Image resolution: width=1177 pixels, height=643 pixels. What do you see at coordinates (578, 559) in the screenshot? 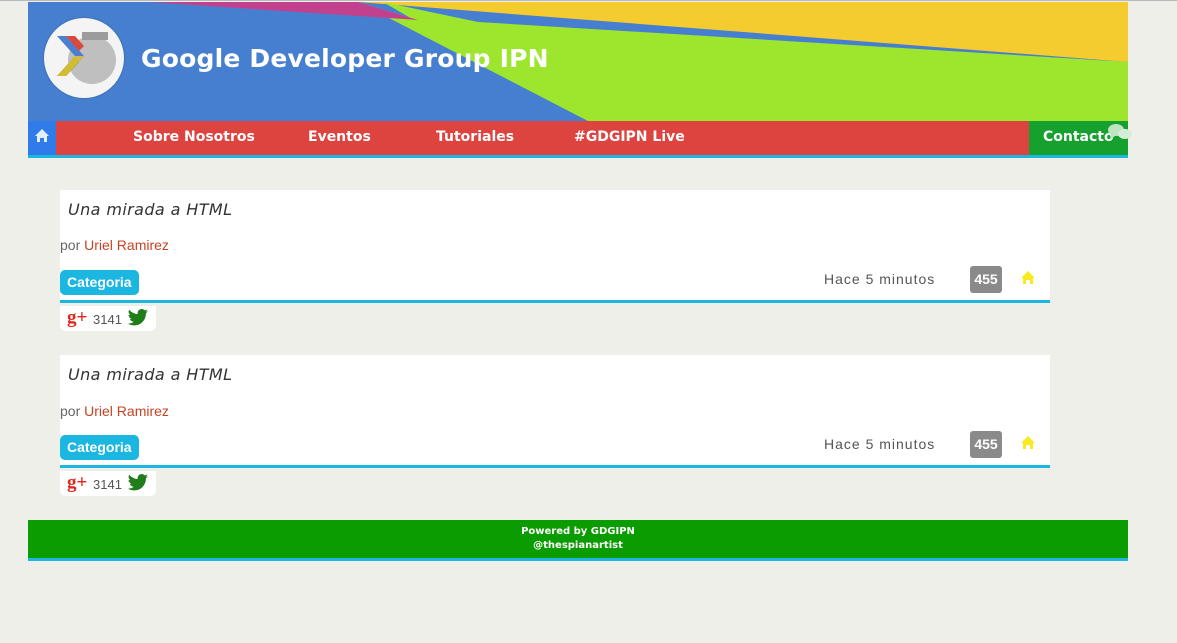
I see `footer-underline` at bounding box center [578, 559].